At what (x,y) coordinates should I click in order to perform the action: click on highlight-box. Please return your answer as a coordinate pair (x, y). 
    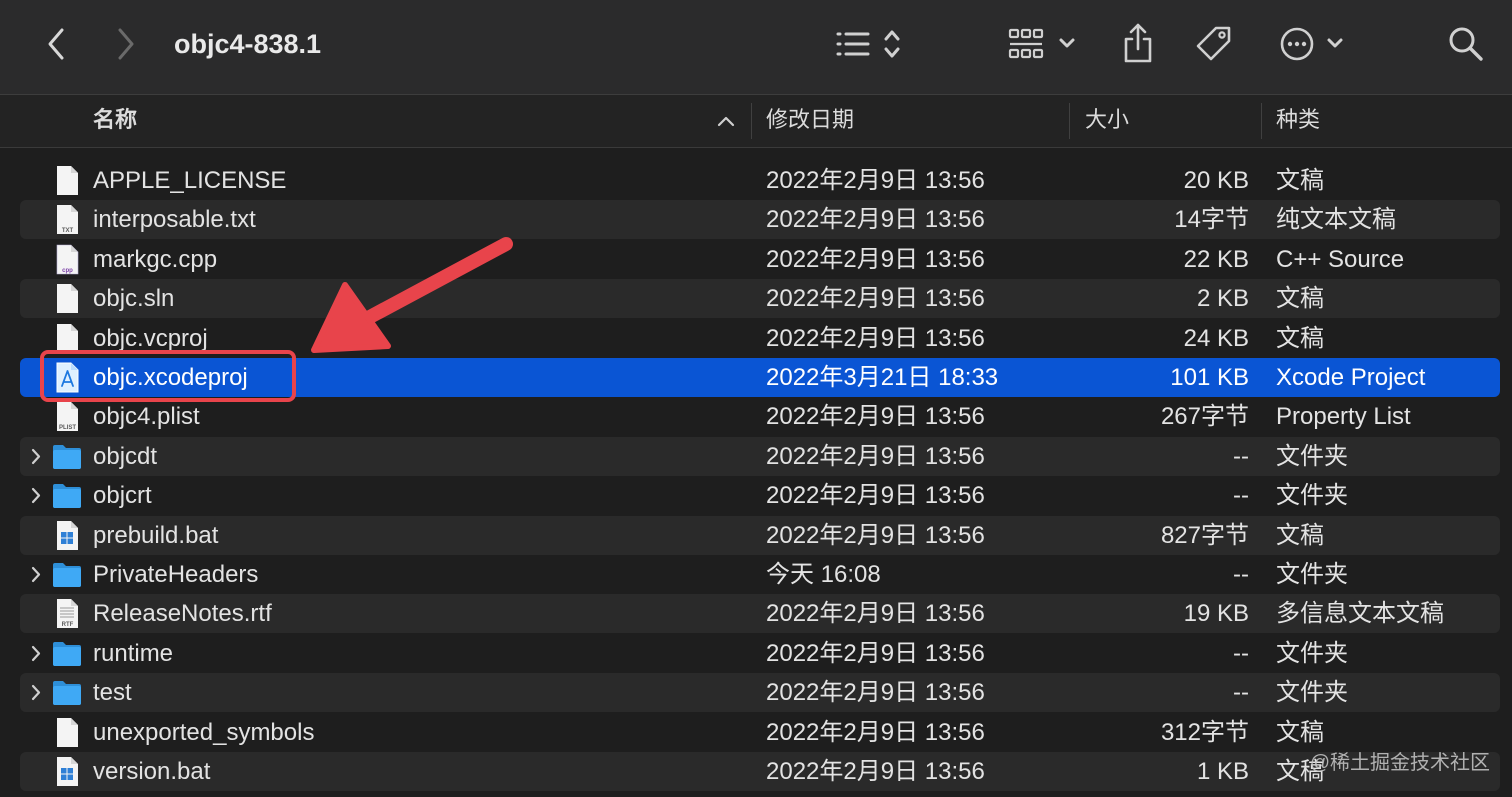
    Looking at the image, I should click on (168, 376).